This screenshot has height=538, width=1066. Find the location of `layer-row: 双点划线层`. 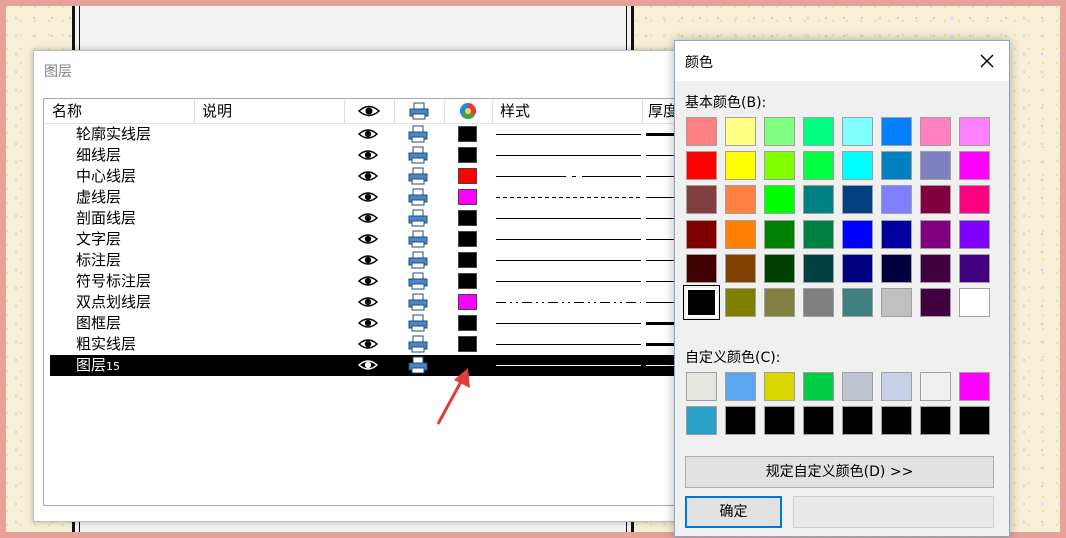

layer-row: 双点划线层 is located at coordinates (372, 302).